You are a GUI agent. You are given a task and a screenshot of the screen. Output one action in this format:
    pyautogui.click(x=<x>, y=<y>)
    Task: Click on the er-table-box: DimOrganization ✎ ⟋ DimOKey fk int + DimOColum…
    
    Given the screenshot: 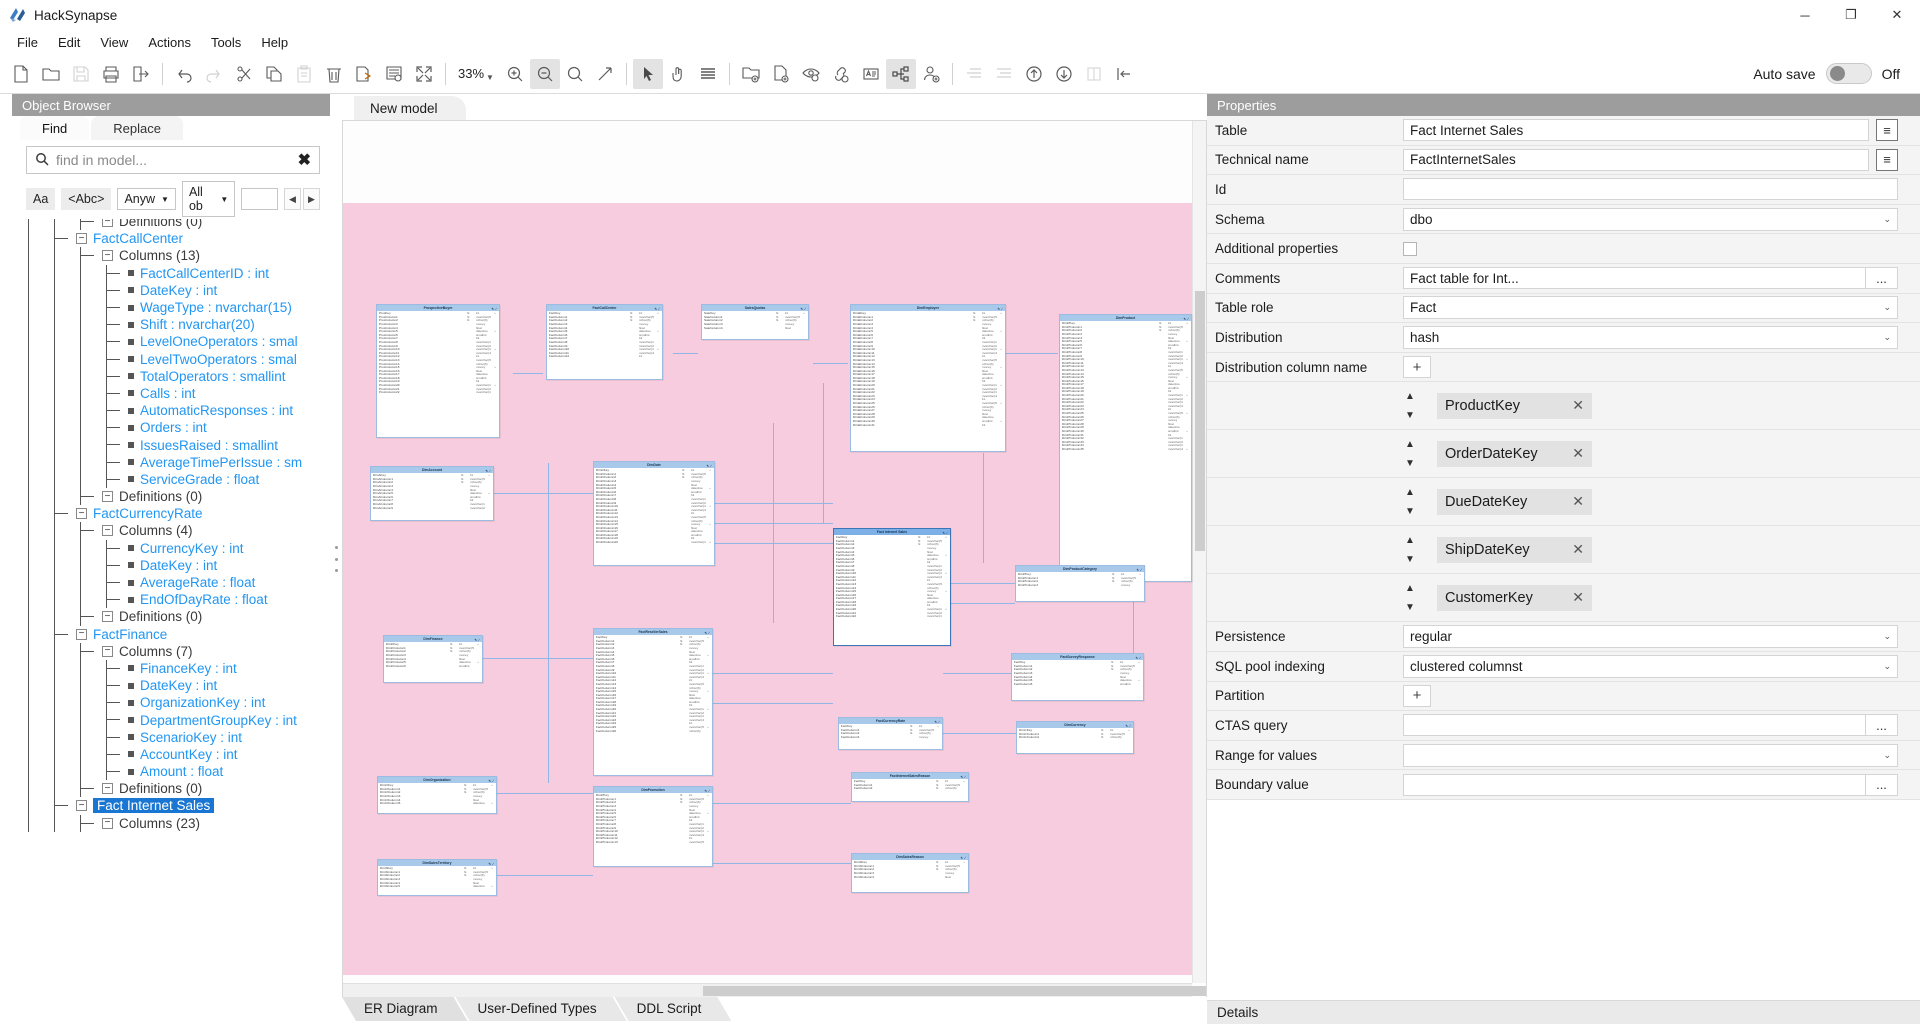 What is the action you would take?
    pyautogui.click(x=437, y=795)
    